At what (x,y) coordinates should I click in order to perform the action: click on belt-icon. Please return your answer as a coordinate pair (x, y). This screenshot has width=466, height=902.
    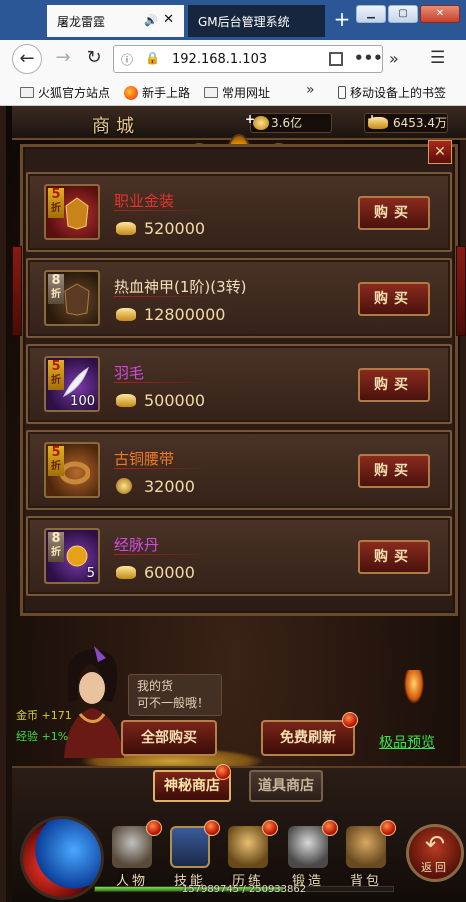
    Looking at the image, I should click on (75, 473).